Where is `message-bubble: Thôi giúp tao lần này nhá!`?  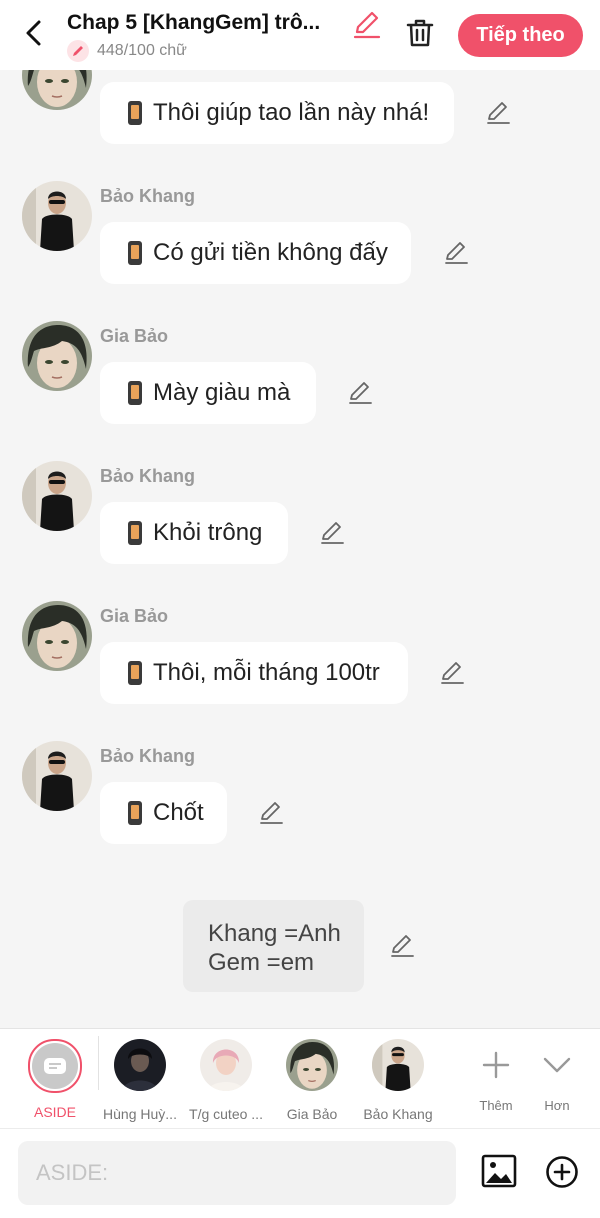 message-bubble: Thôi giúp tao lần này nhá! is located at coordinates (277, 113).